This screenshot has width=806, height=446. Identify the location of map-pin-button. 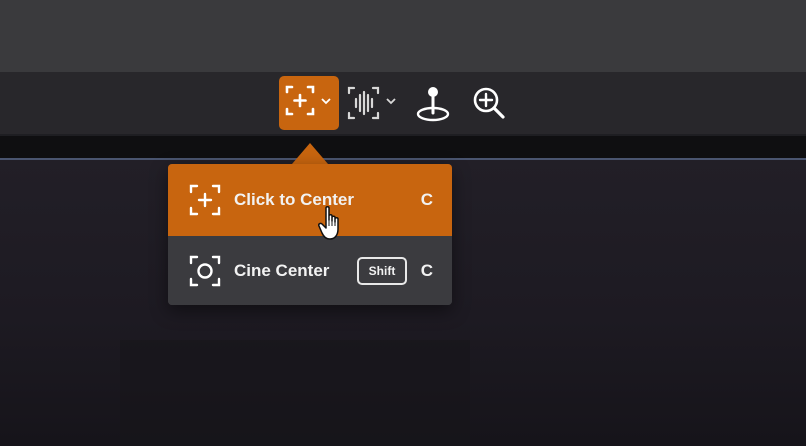
(433, 103).